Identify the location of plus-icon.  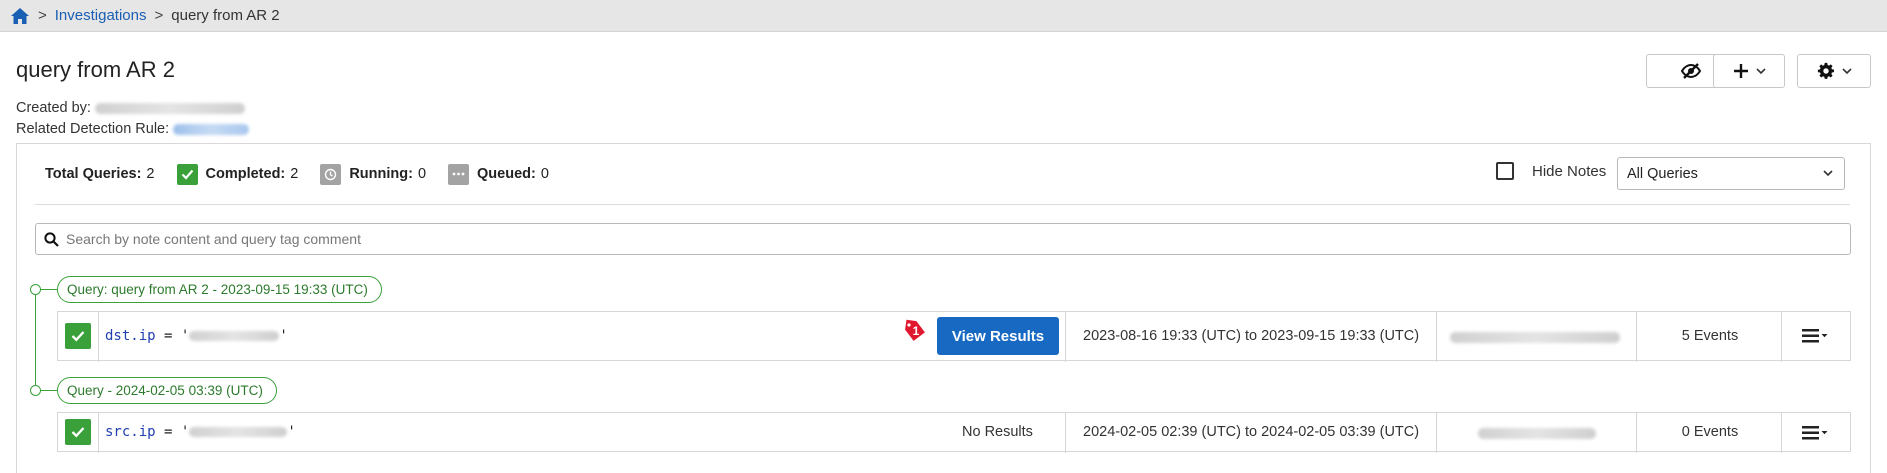
(1740, 71).